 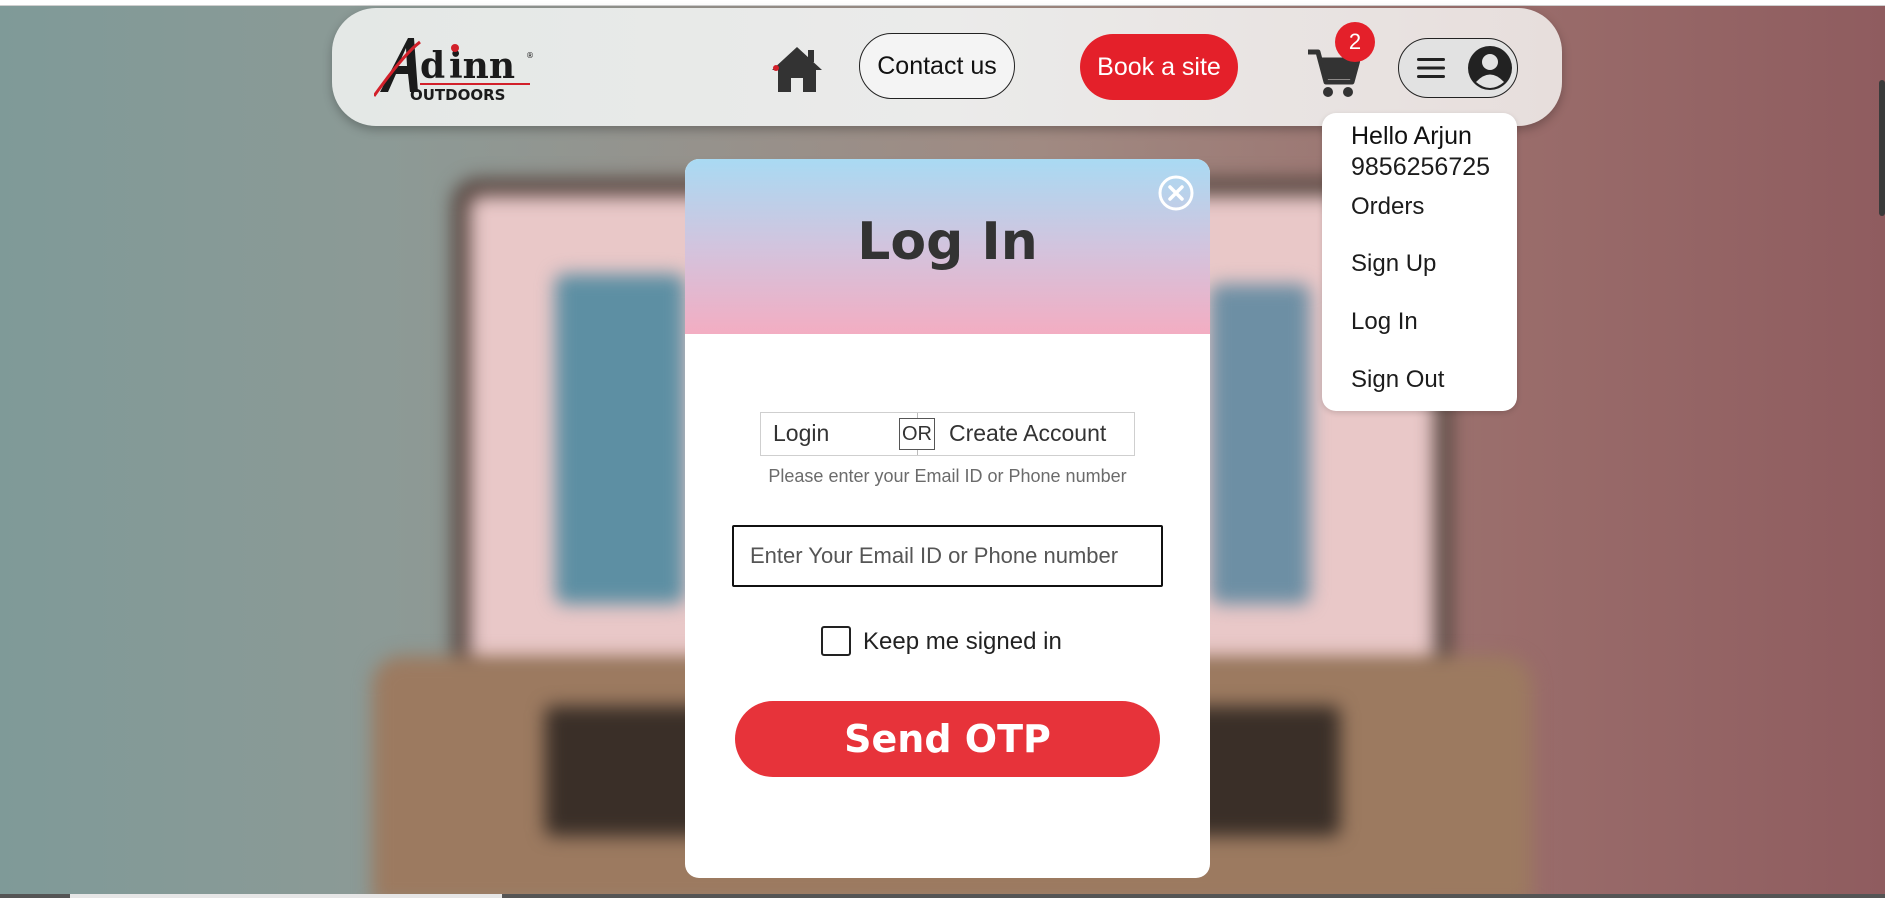 I want to click on book-a-site-button: Book a site, so click(x=1159, y=67).